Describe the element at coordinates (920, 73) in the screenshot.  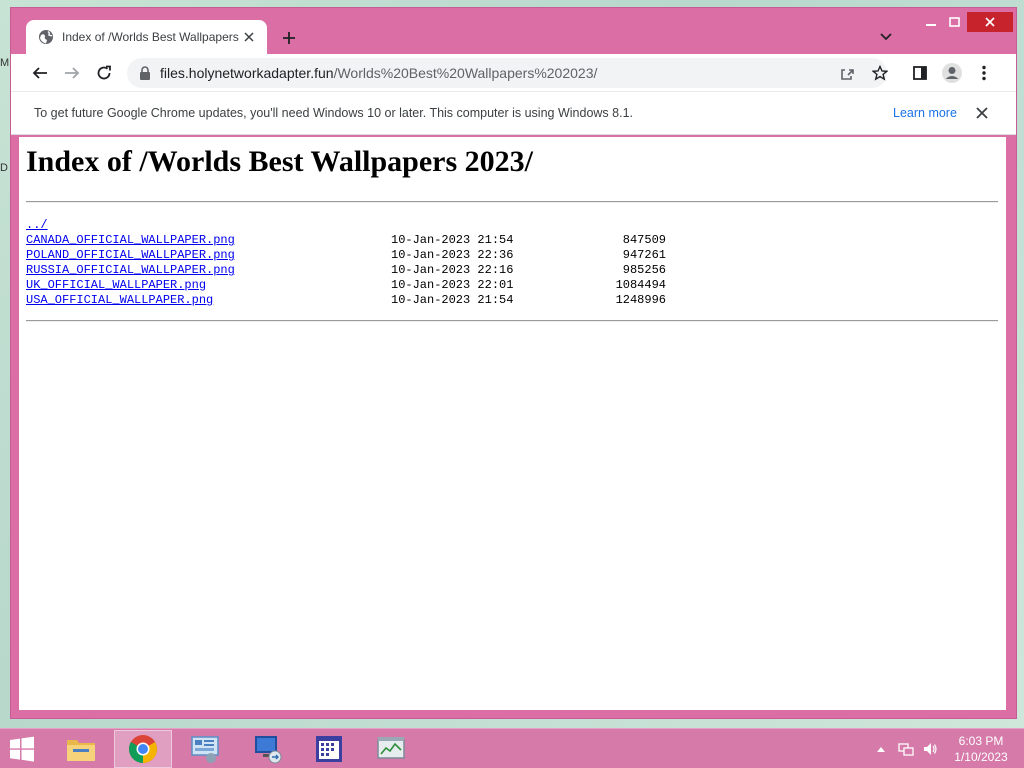
I see `side-panel-icon` at that location.